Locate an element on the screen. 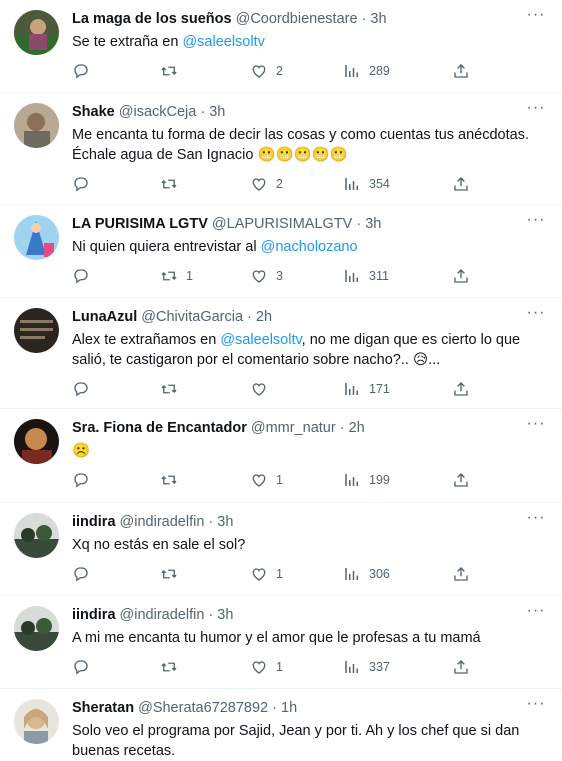 This screenshot has width=562, height=761. emoji-sad: 😥 is located at coordinates (420, 360).